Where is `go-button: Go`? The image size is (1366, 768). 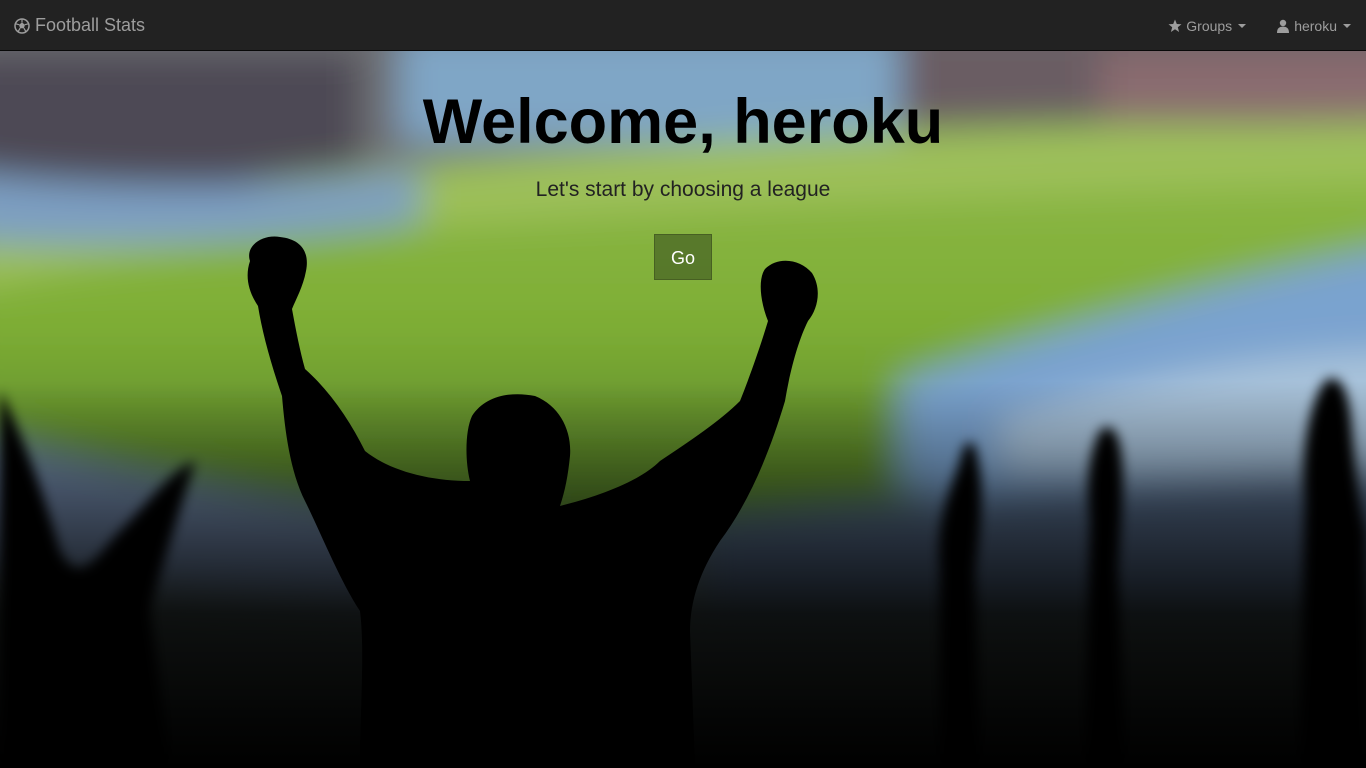
go-button: Go is located at coordinates (683, 257).